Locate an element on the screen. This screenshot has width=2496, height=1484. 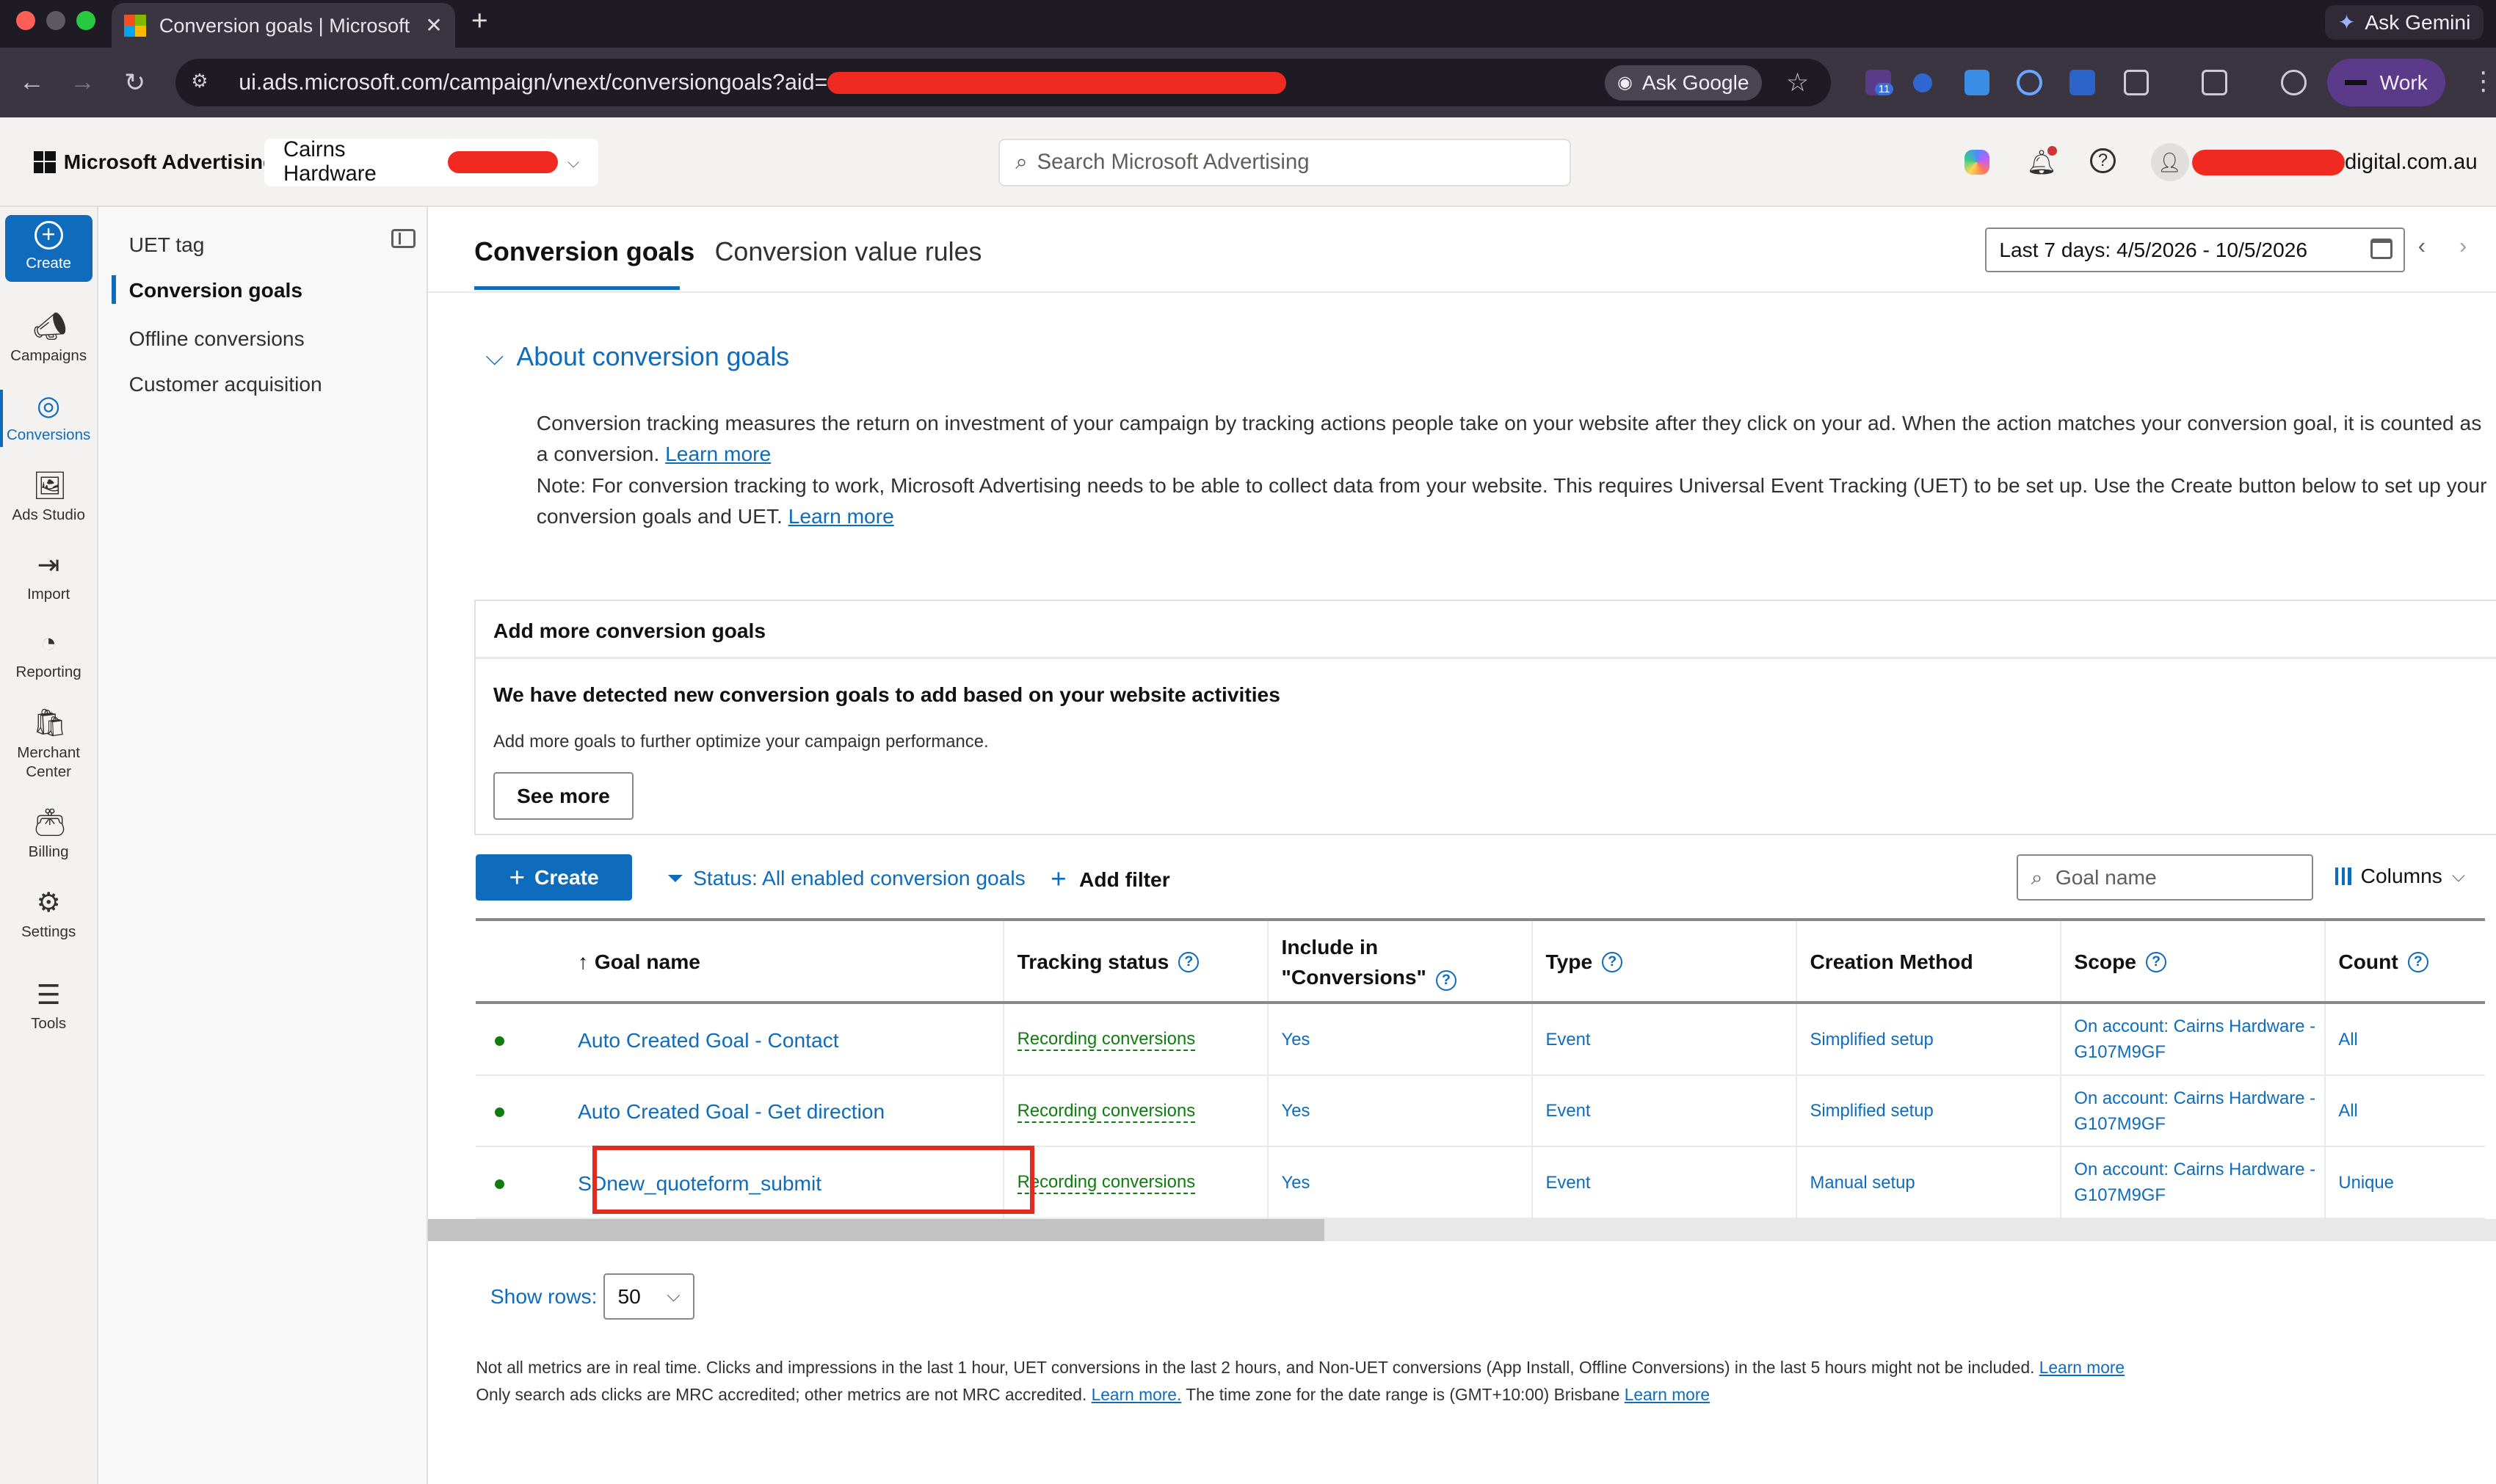
translate-extension-icon is located at coordinates (2082, 83).